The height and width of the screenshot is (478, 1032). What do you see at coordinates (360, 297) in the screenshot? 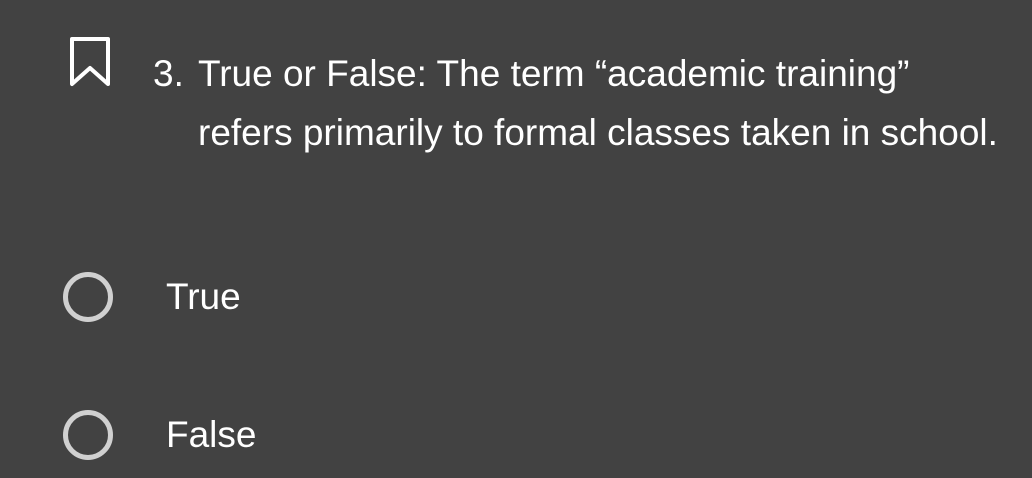
I see `option-true: True` at bounding box center [360, 297].